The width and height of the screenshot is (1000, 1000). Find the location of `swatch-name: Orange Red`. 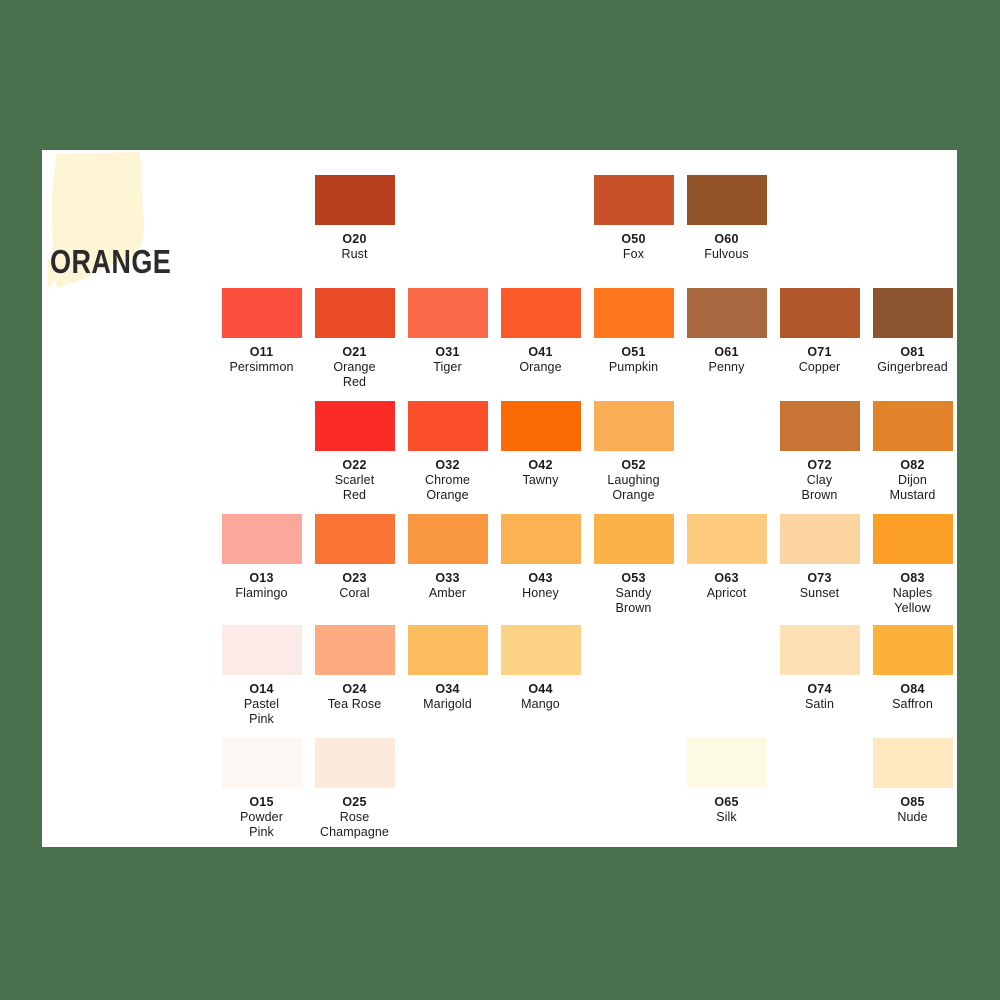

swatch-name: Orange Red is located at coordinates (354, 374).